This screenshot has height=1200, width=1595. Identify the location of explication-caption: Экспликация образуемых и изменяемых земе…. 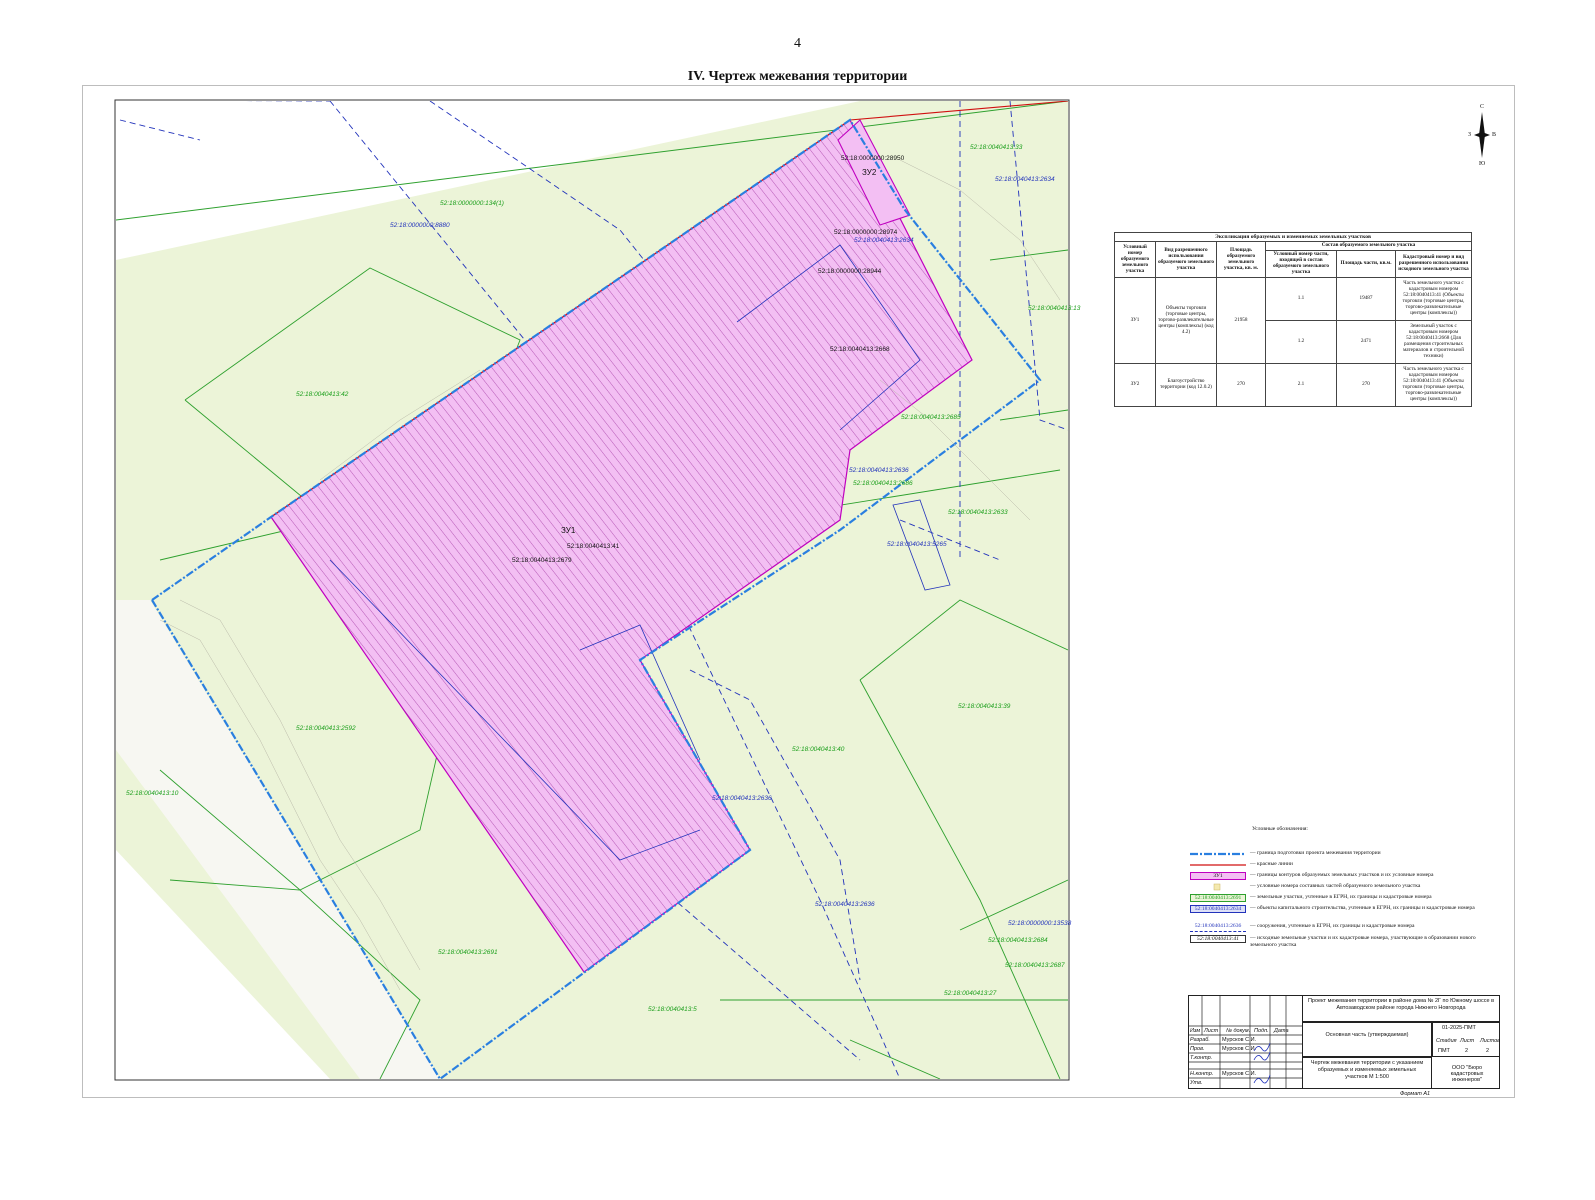
(1293, 237).